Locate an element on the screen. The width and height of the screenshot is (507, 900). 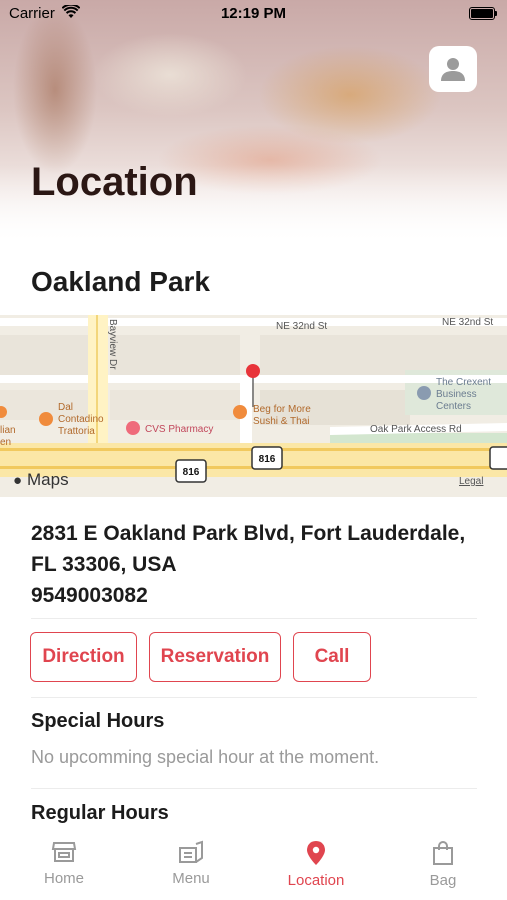
user-avatar-icon is located at coordinates (453, 69).